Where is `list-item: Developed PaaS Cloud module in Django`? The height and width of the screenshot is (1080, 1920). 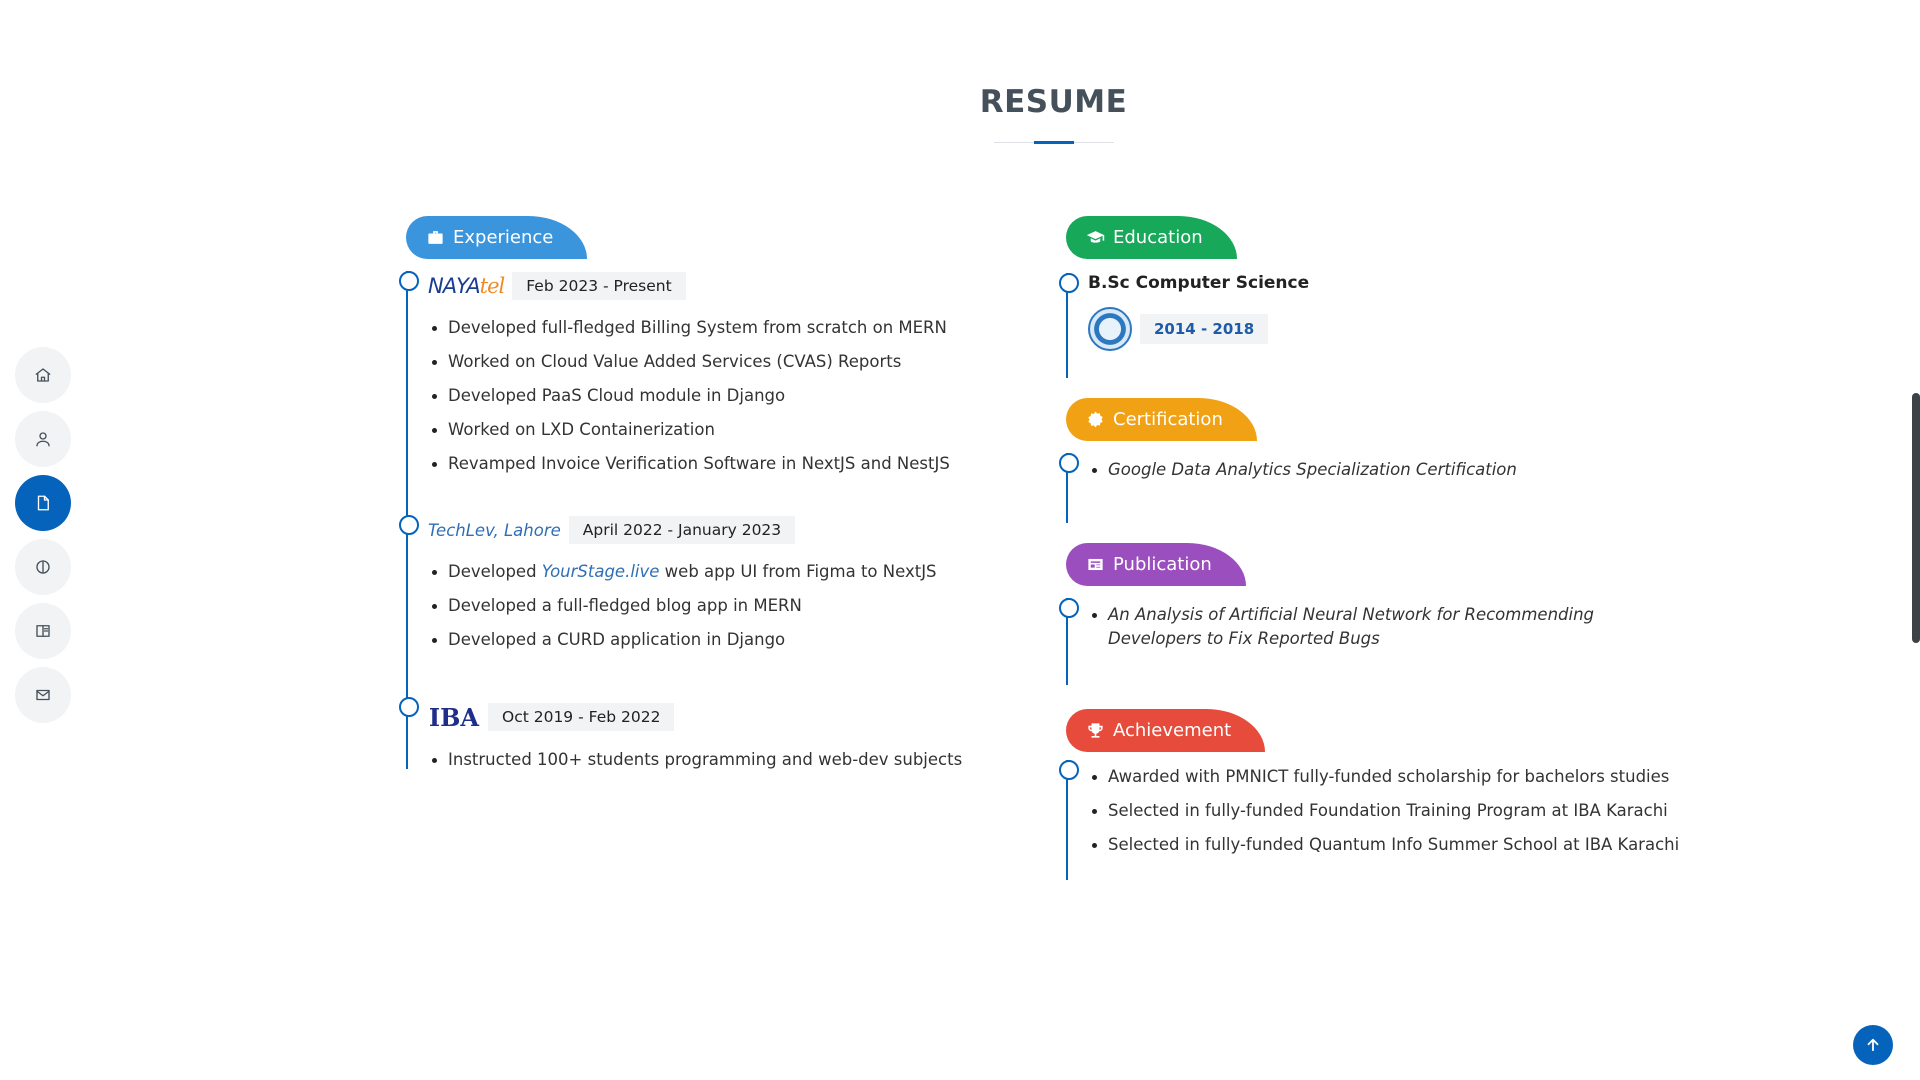
list-item: Developed PaaS Cloud module in Django is located at coordinates (727, 396).